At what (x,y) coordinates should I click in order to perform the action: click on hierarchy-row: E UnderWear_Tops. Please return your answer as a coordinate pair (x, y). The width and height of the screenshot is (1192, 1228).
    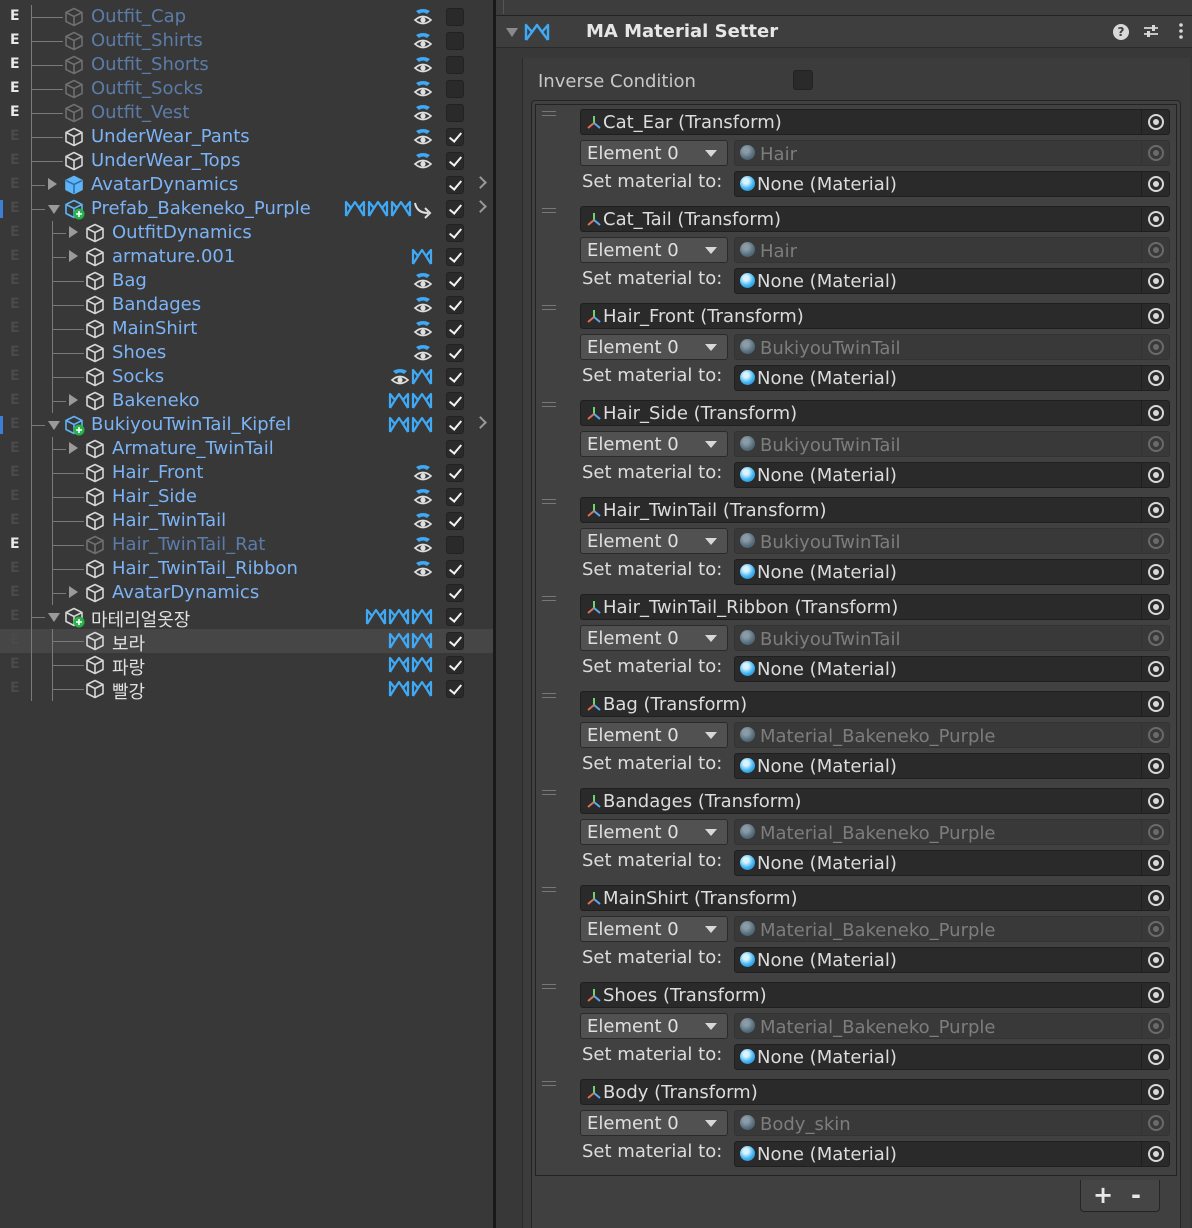
    Looking at the image, I should click on (246, 161).